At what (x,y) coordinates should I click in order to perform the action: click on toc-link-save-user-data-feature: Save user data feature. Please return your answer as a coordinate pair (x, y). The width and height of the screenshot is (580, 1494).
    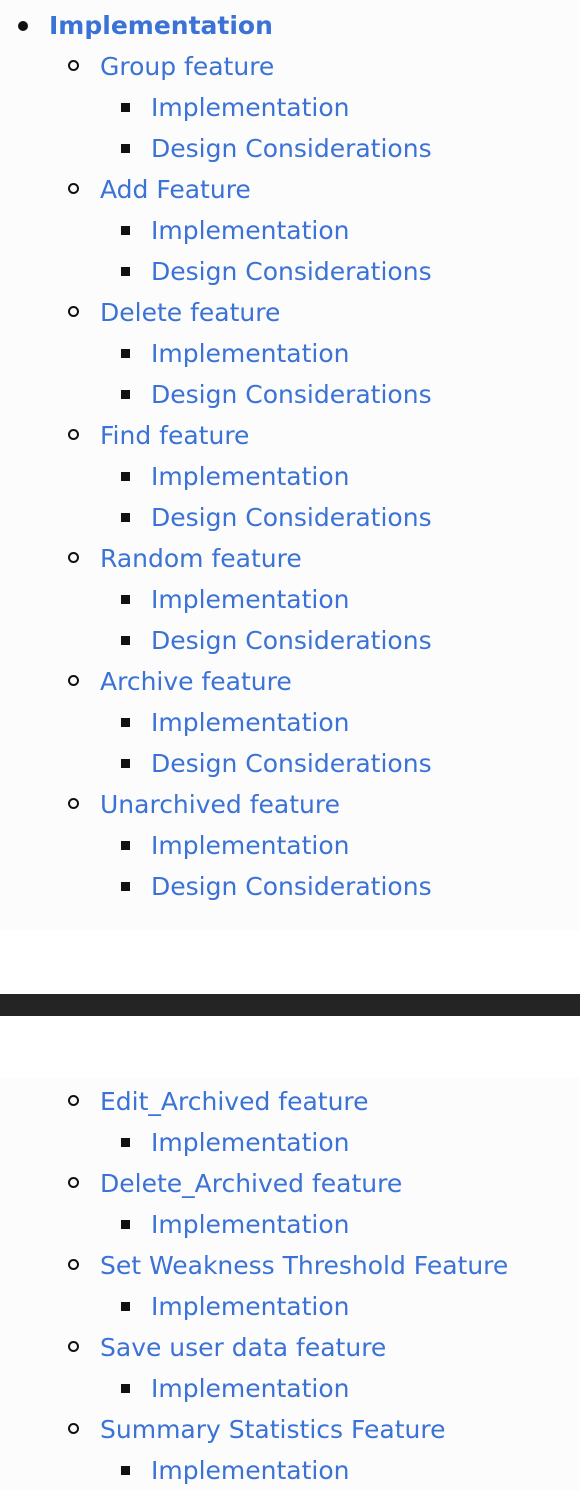
    Looking at the image, I should click on (243, 1347).